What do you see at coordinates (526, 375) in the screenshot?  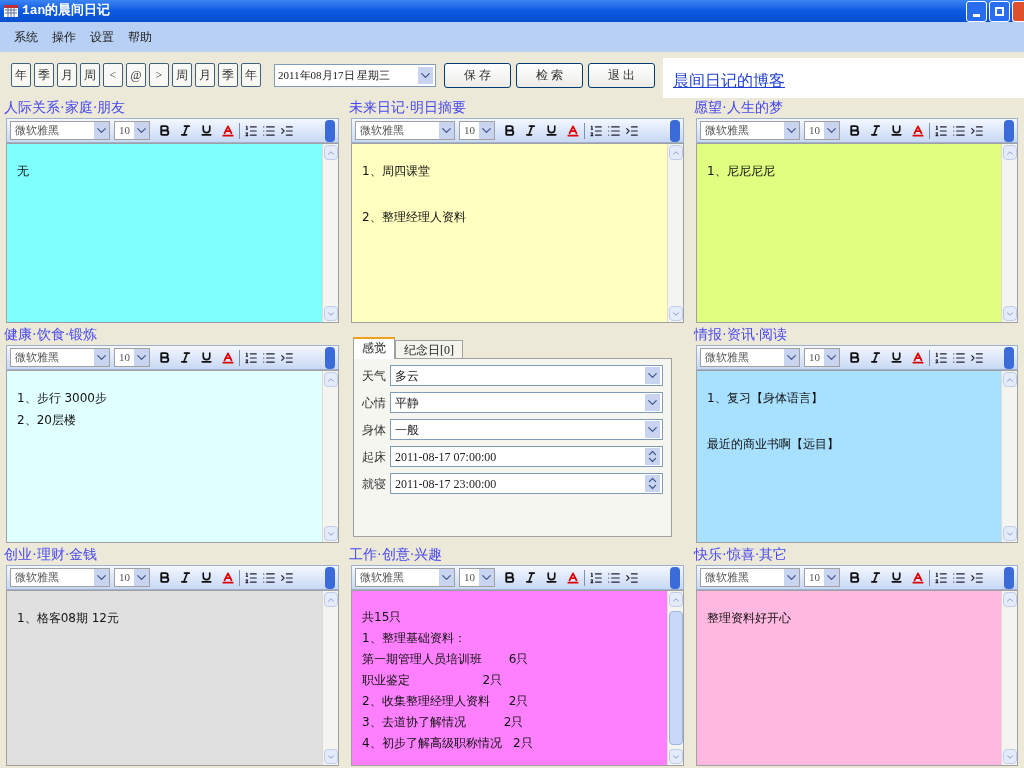 I see `dropdown-field: 多云` at bounding box center [526, 375].